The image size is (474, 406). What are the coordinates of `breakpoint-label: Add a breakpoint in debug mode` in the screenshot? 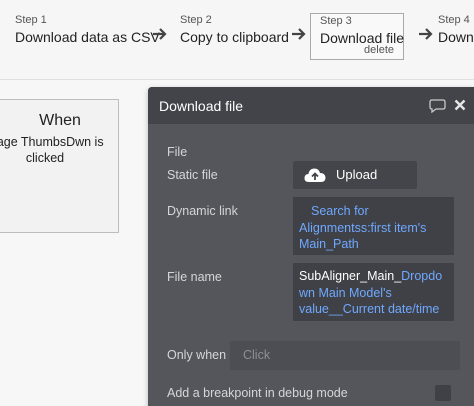 It's located at (257, 393).